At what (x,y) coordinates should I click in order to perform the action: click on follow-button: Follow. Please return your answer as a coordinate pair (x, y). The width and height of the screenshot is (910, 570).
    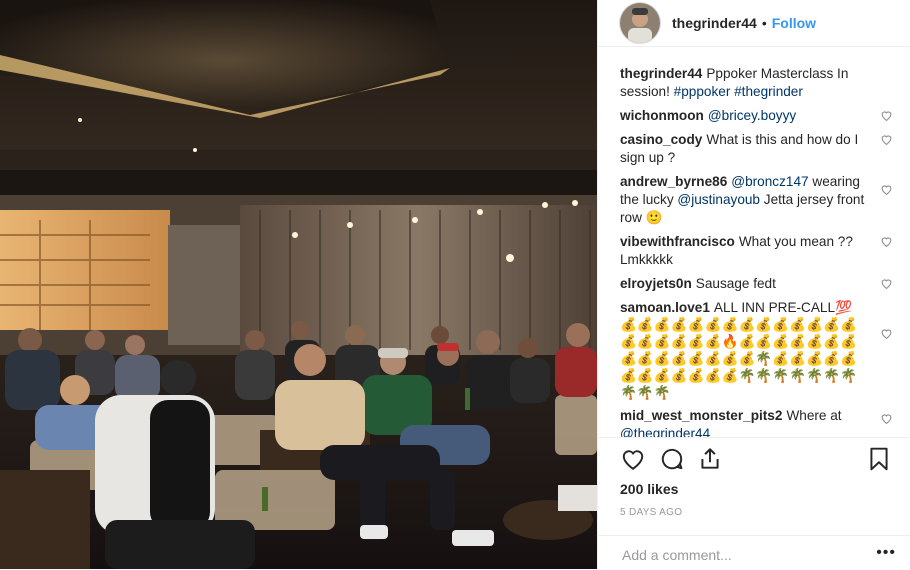
    Looking at the image, I should click on (794, 23).